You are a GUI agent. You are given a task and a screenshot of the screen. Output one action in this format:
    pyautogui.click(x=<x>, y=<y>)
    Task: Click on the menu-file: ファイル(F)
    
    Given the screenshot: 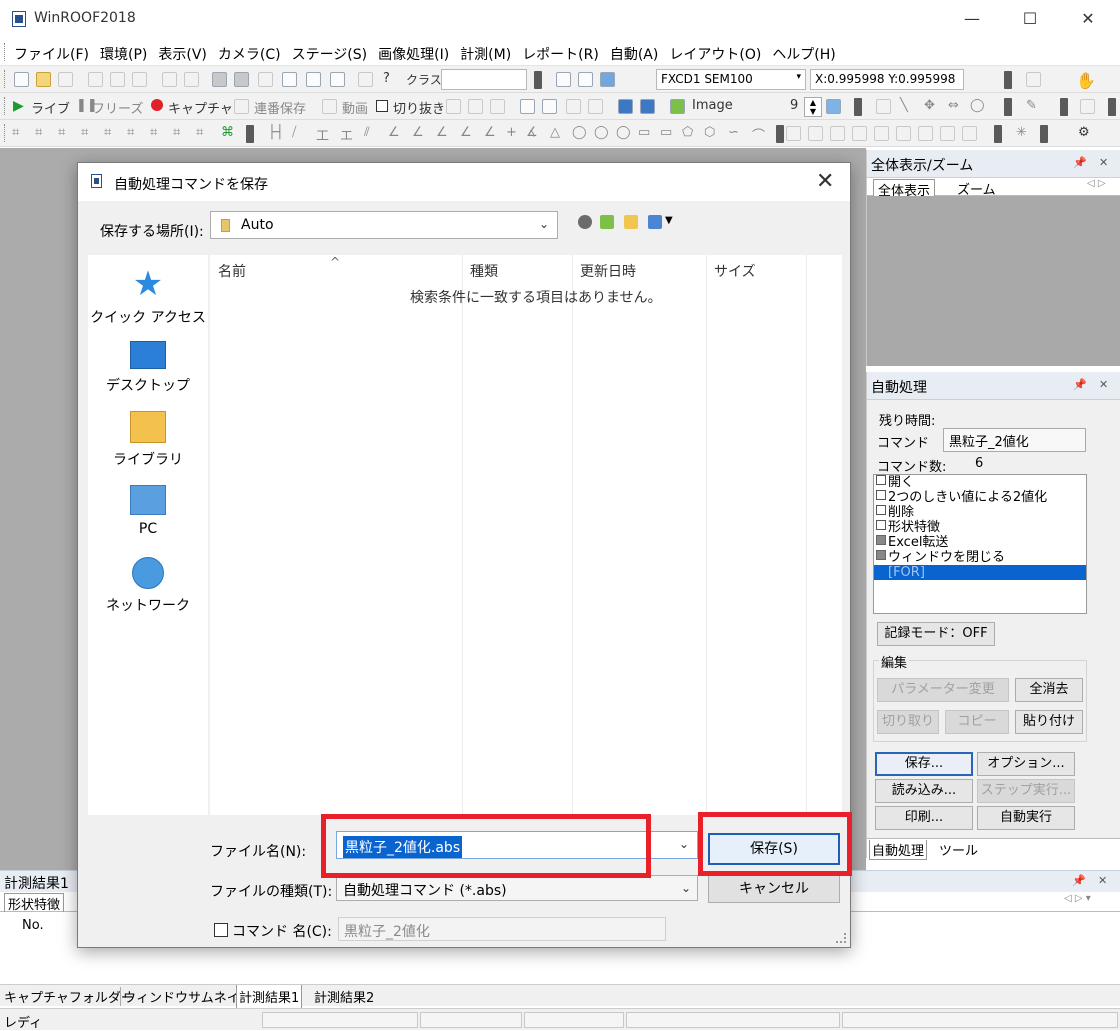 What is the action you would take?
    pyautogui.click(x=53, y=53)
    